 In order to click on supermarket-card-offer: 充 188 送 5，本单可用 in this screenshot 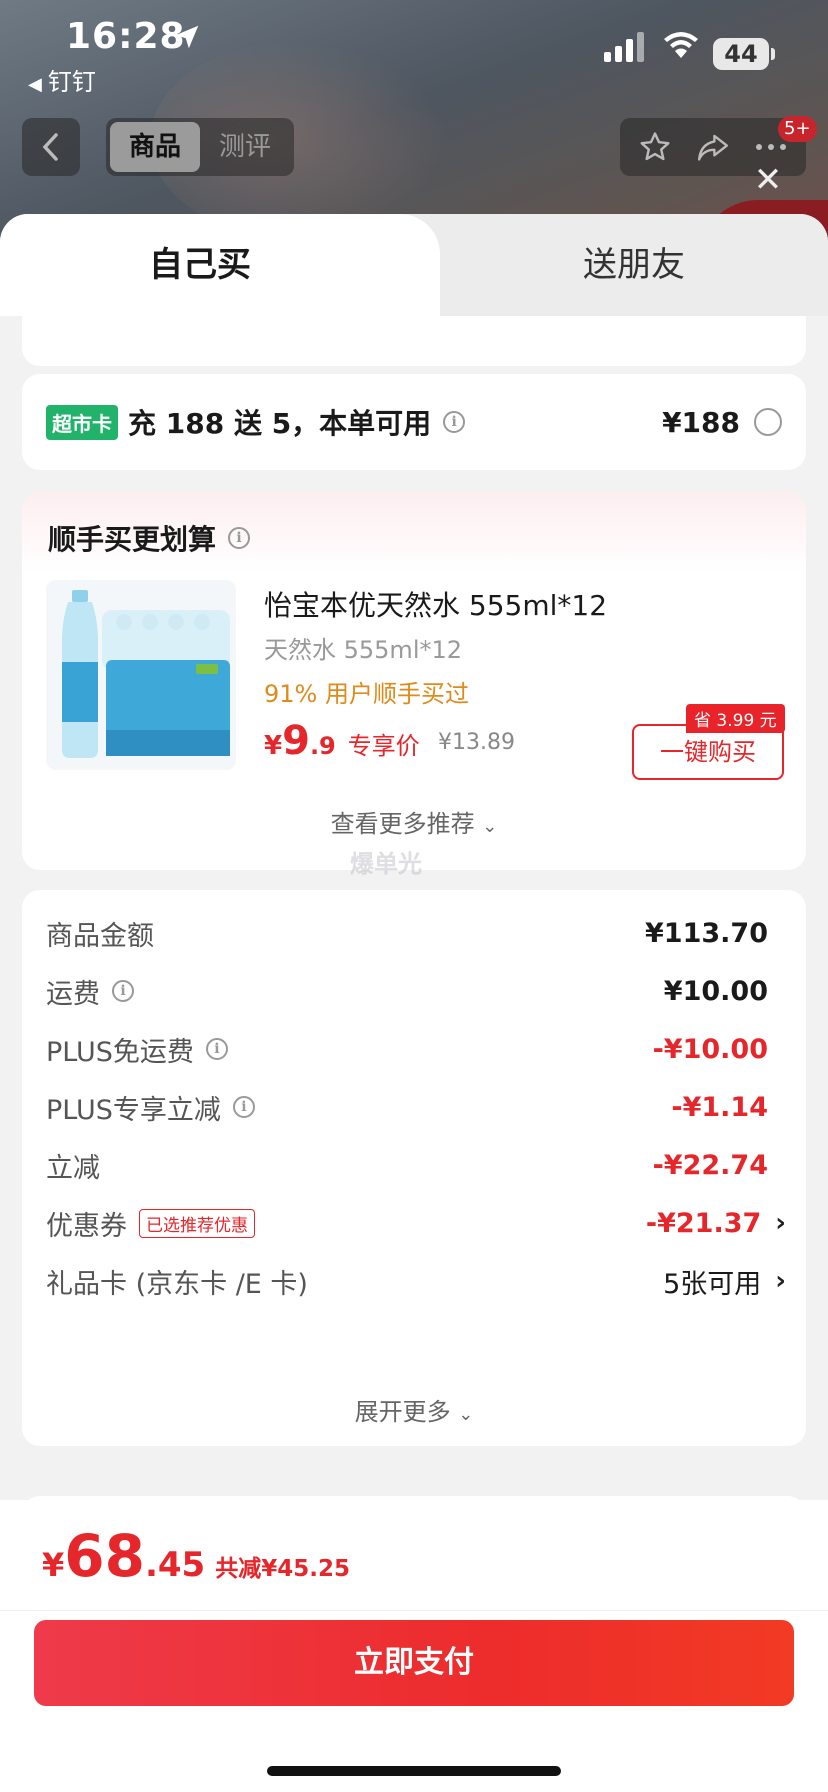, I will do `click(280, 423)`.